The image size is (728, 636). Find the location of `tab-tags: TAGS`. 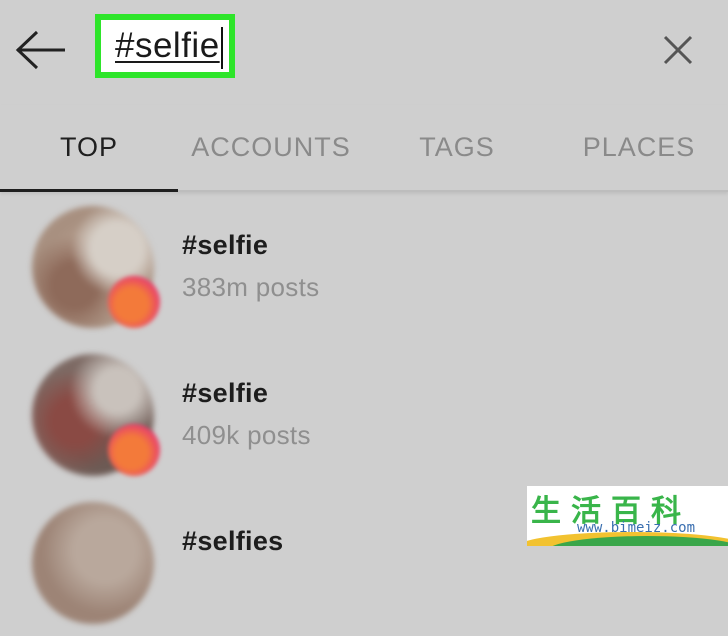

tab-tags: TAGS is located at coordinates (457, 147).